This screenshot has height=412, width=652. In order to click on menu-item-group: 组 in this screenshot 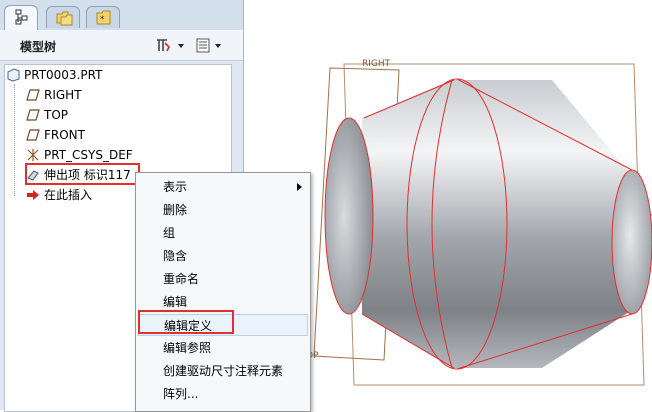, I will do `click(223, 233)`.